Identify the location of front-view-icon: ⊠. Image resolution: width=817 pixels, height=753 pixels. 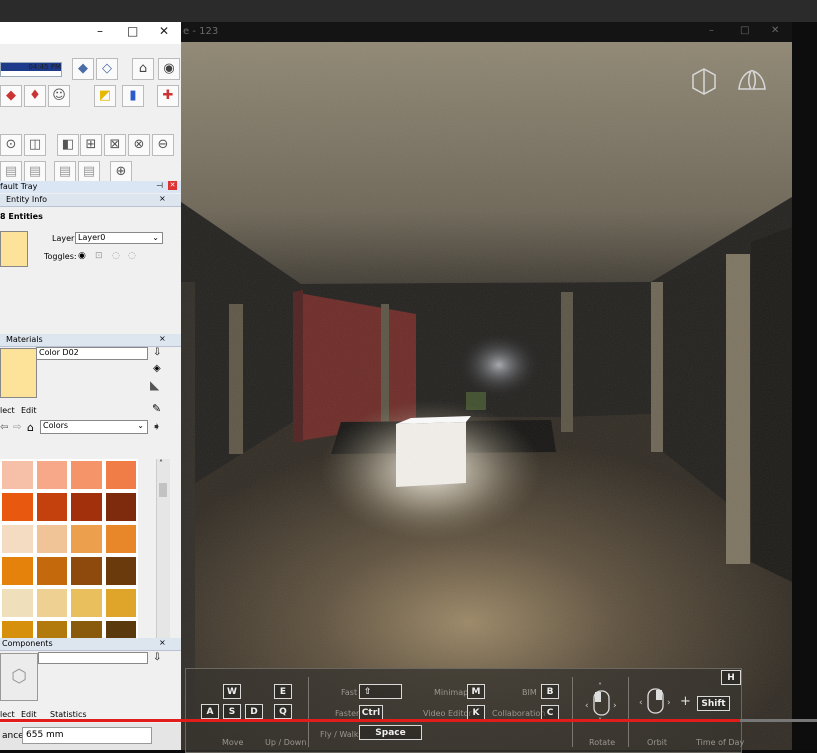
(115, 145).